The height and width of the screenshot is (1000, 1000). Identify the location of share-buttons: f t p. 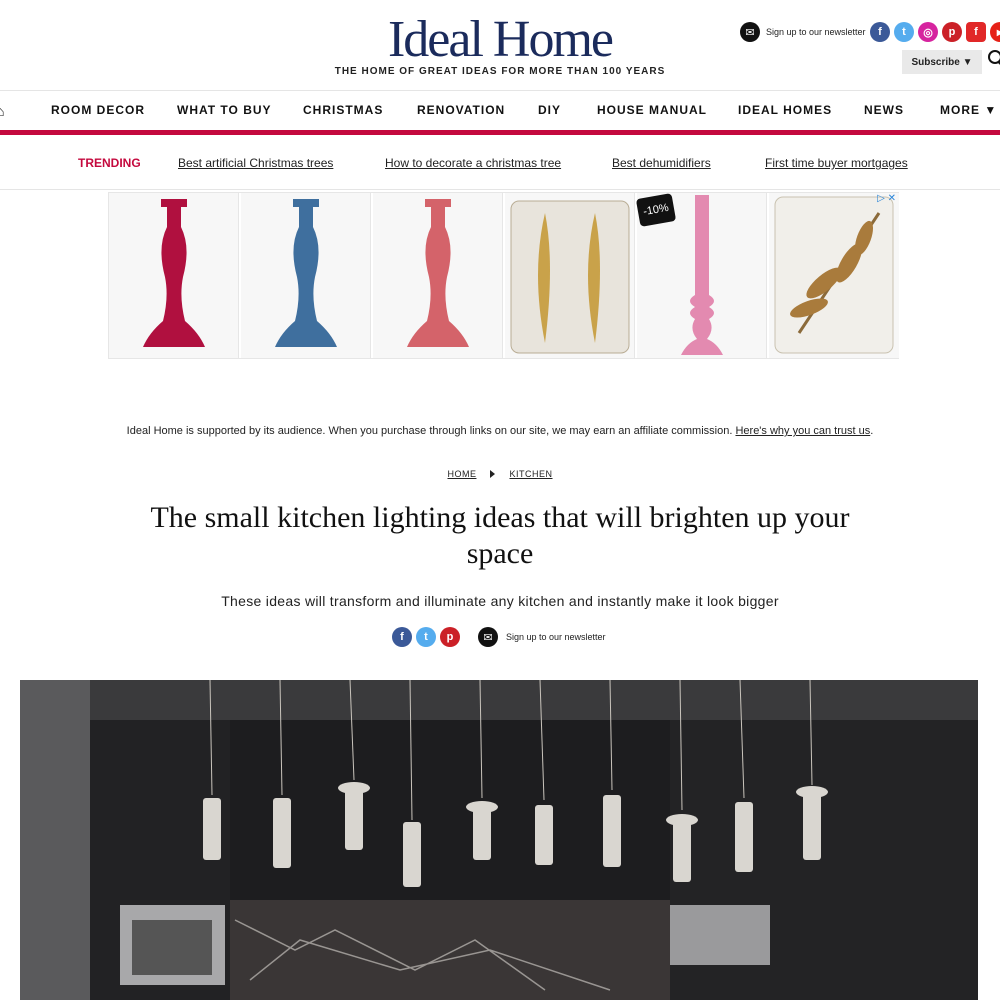
(426, 637).